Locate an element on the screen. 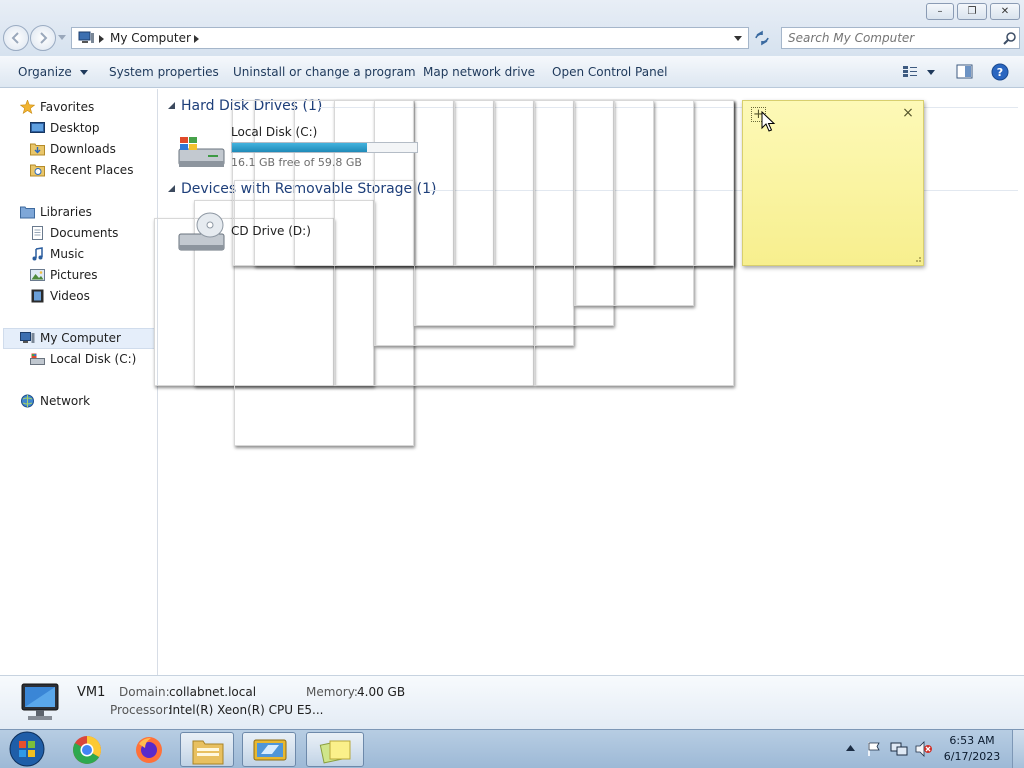 The image size is (1024, 768). processor-label: Processor: is located at coordinates (141, 710).